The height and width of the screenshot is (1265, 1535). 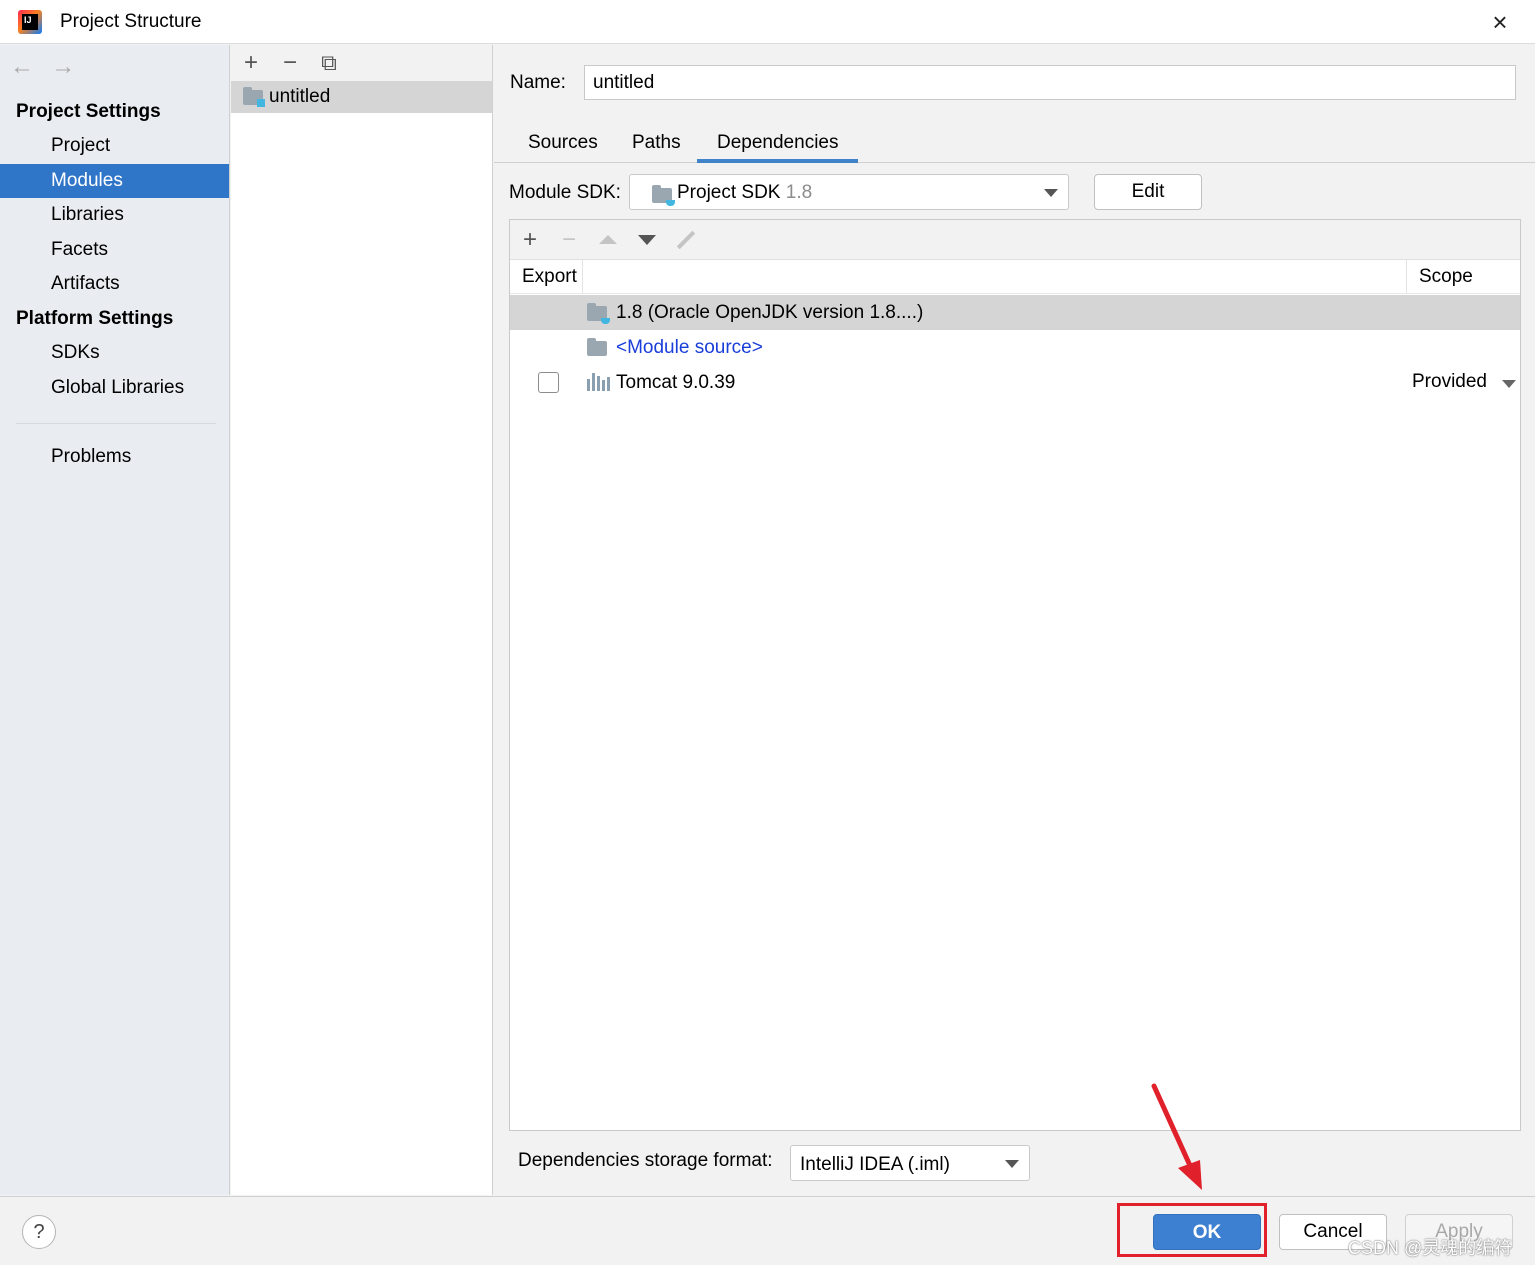 What do you see at coordinates (251, 63) in the screenshot?
I see `add-icon: +` at bounding box center [251, 63].